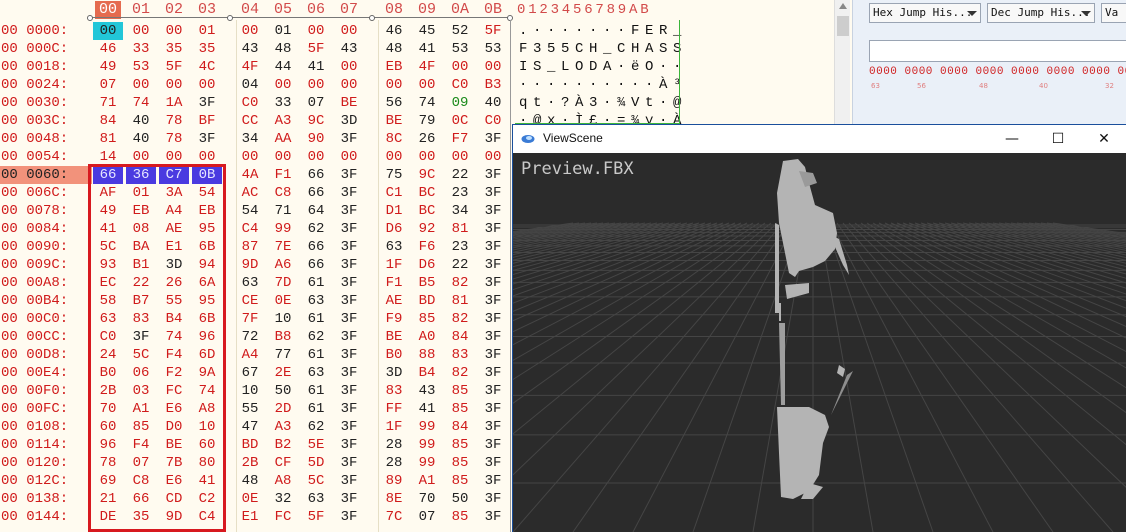 The height and width of the screenshot is (532, 1126). Describe the element at coordinates (250, 247) in the screenshot. I see `hex-byte: 87` at that location.